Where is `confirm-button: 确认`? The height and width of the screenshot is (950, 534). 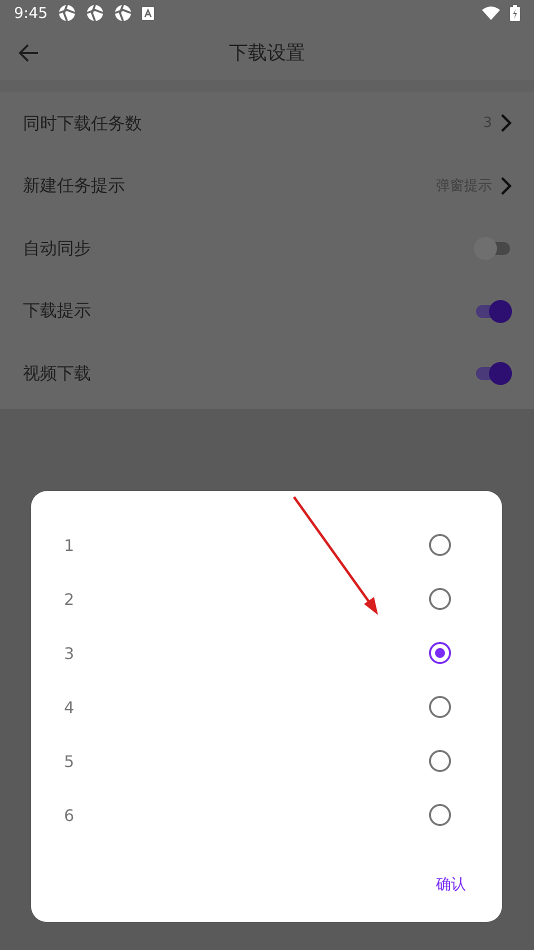 confirm-button: 确认 is located at coordinates (451, 884).